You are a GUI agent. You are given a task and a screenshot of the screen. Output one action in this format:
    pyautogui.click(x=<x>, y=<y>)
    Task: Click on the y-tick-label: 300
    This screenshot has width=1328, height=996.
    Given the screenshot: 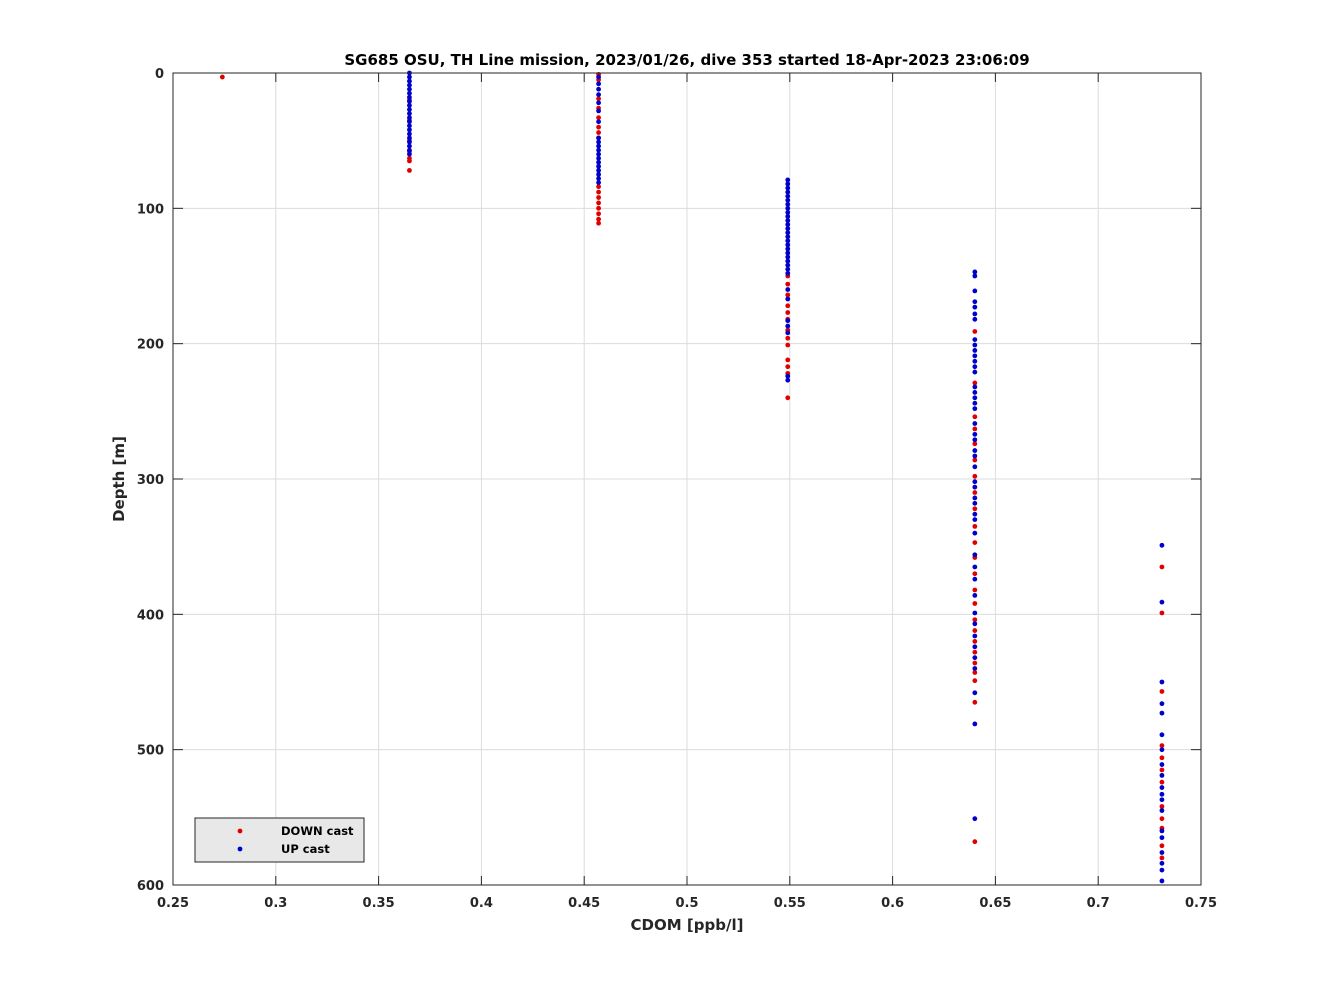 What is the action you would take?
    pyautogui.click(x=150, y=480)
    